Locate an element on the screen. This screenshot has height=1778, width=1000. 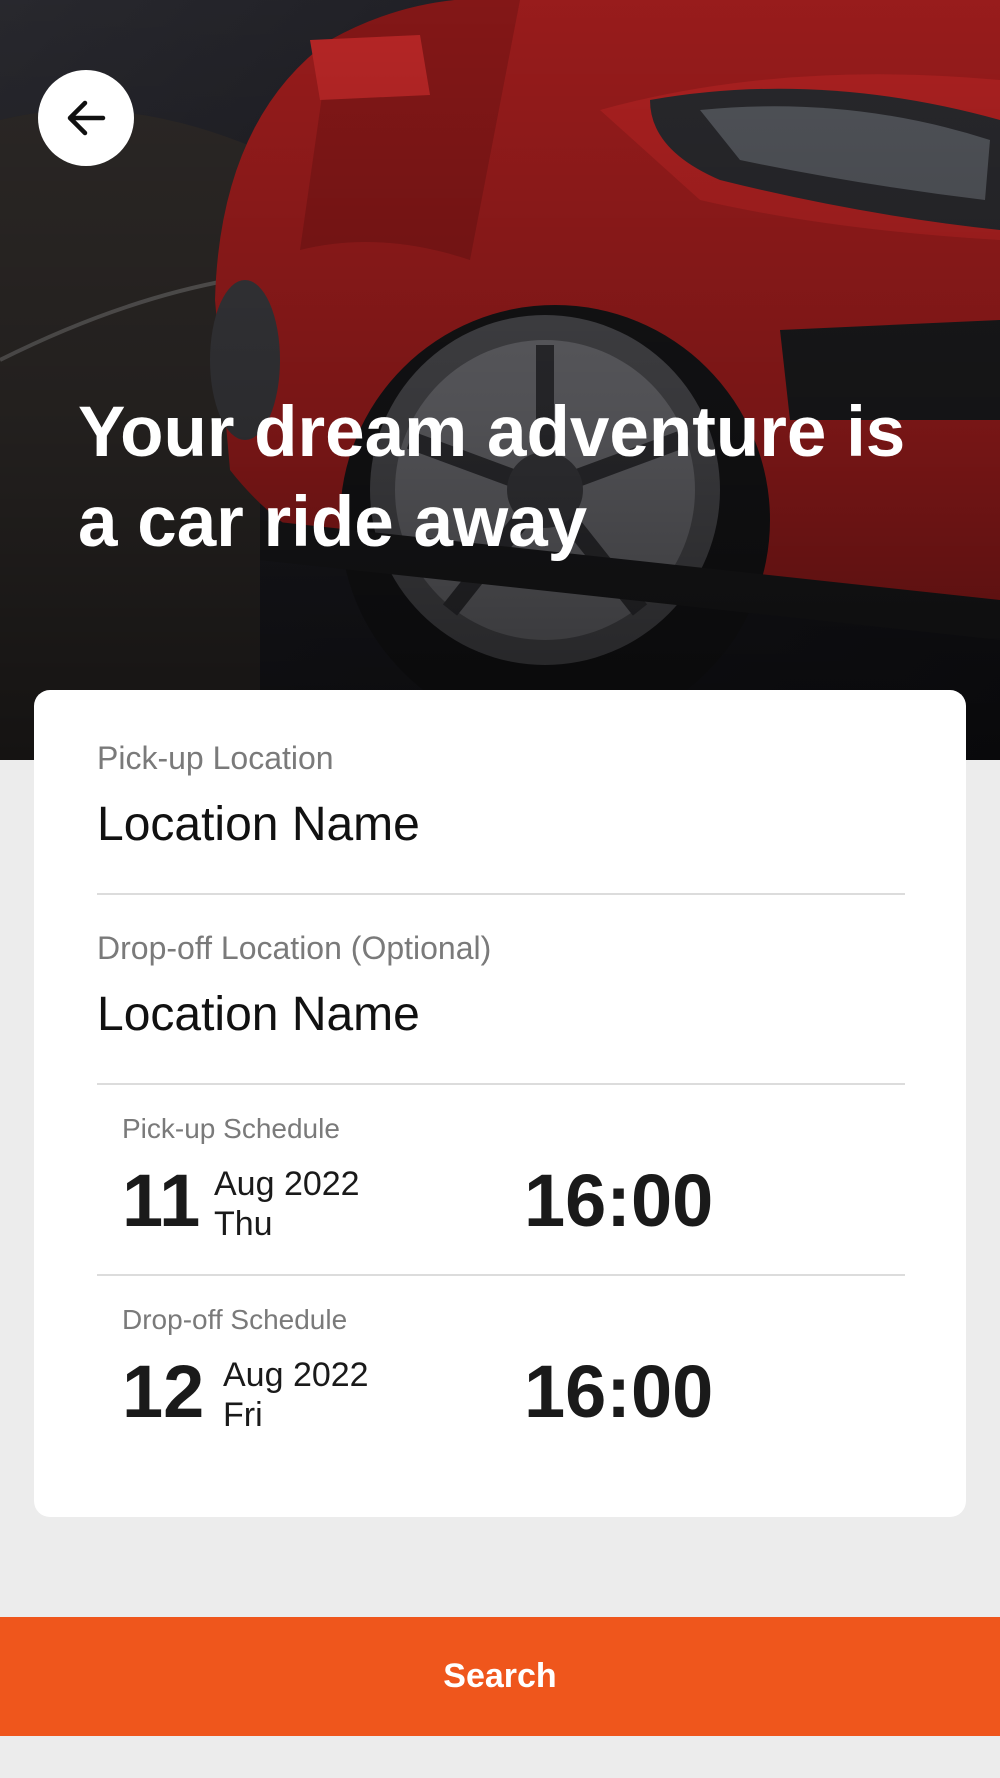
search-button: Search is located at coordinates (500, 1676).